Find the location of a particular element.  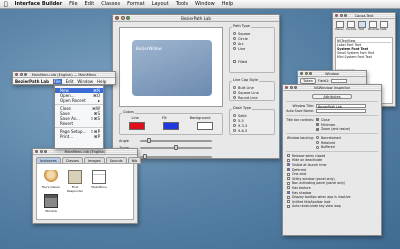

angle-slider is located at coordinates (176, 141).